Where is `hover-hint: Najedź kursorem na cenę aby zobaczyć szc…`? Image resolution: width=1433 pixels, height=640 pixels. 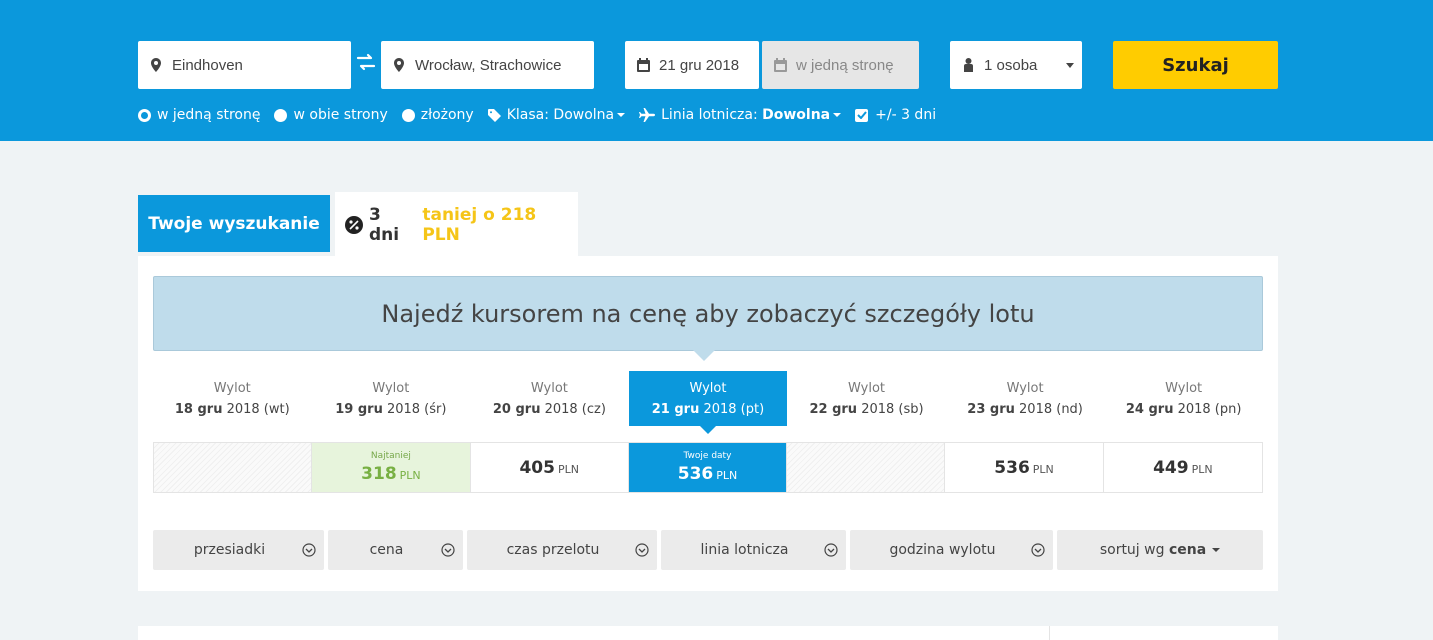 hover-hint: Najedź kursorem na cenę aby zobaczyć szc… is located at coordinates (708, 313).